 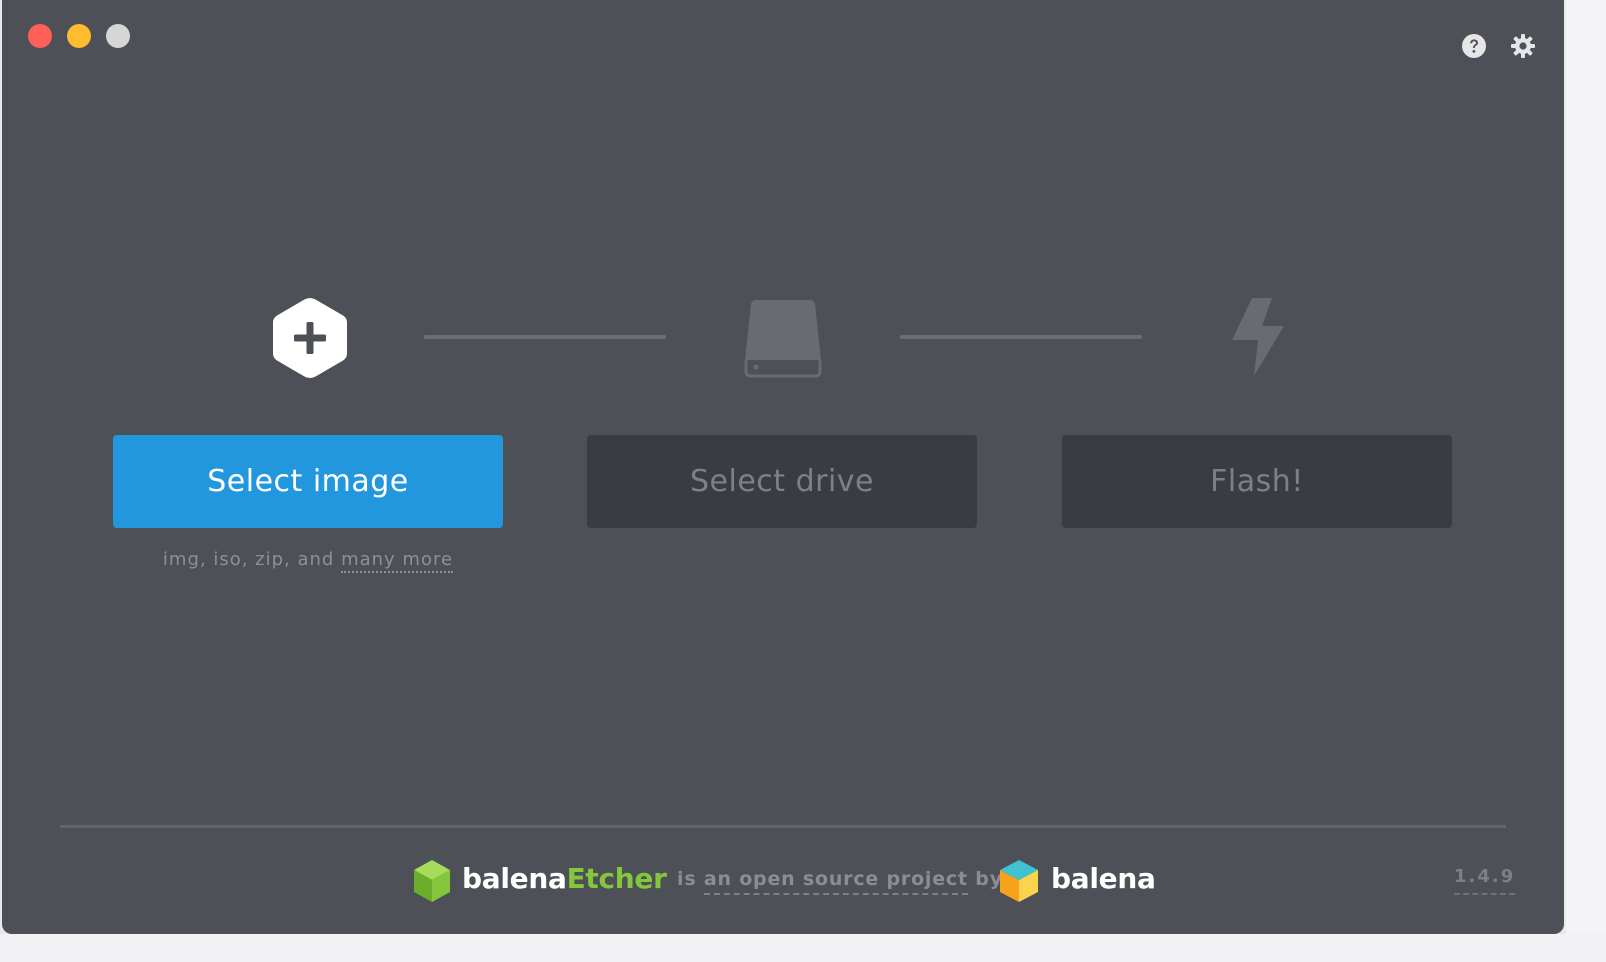 I want to click on etcher-wordmark-balena: balena, so click(x=514, y=878).